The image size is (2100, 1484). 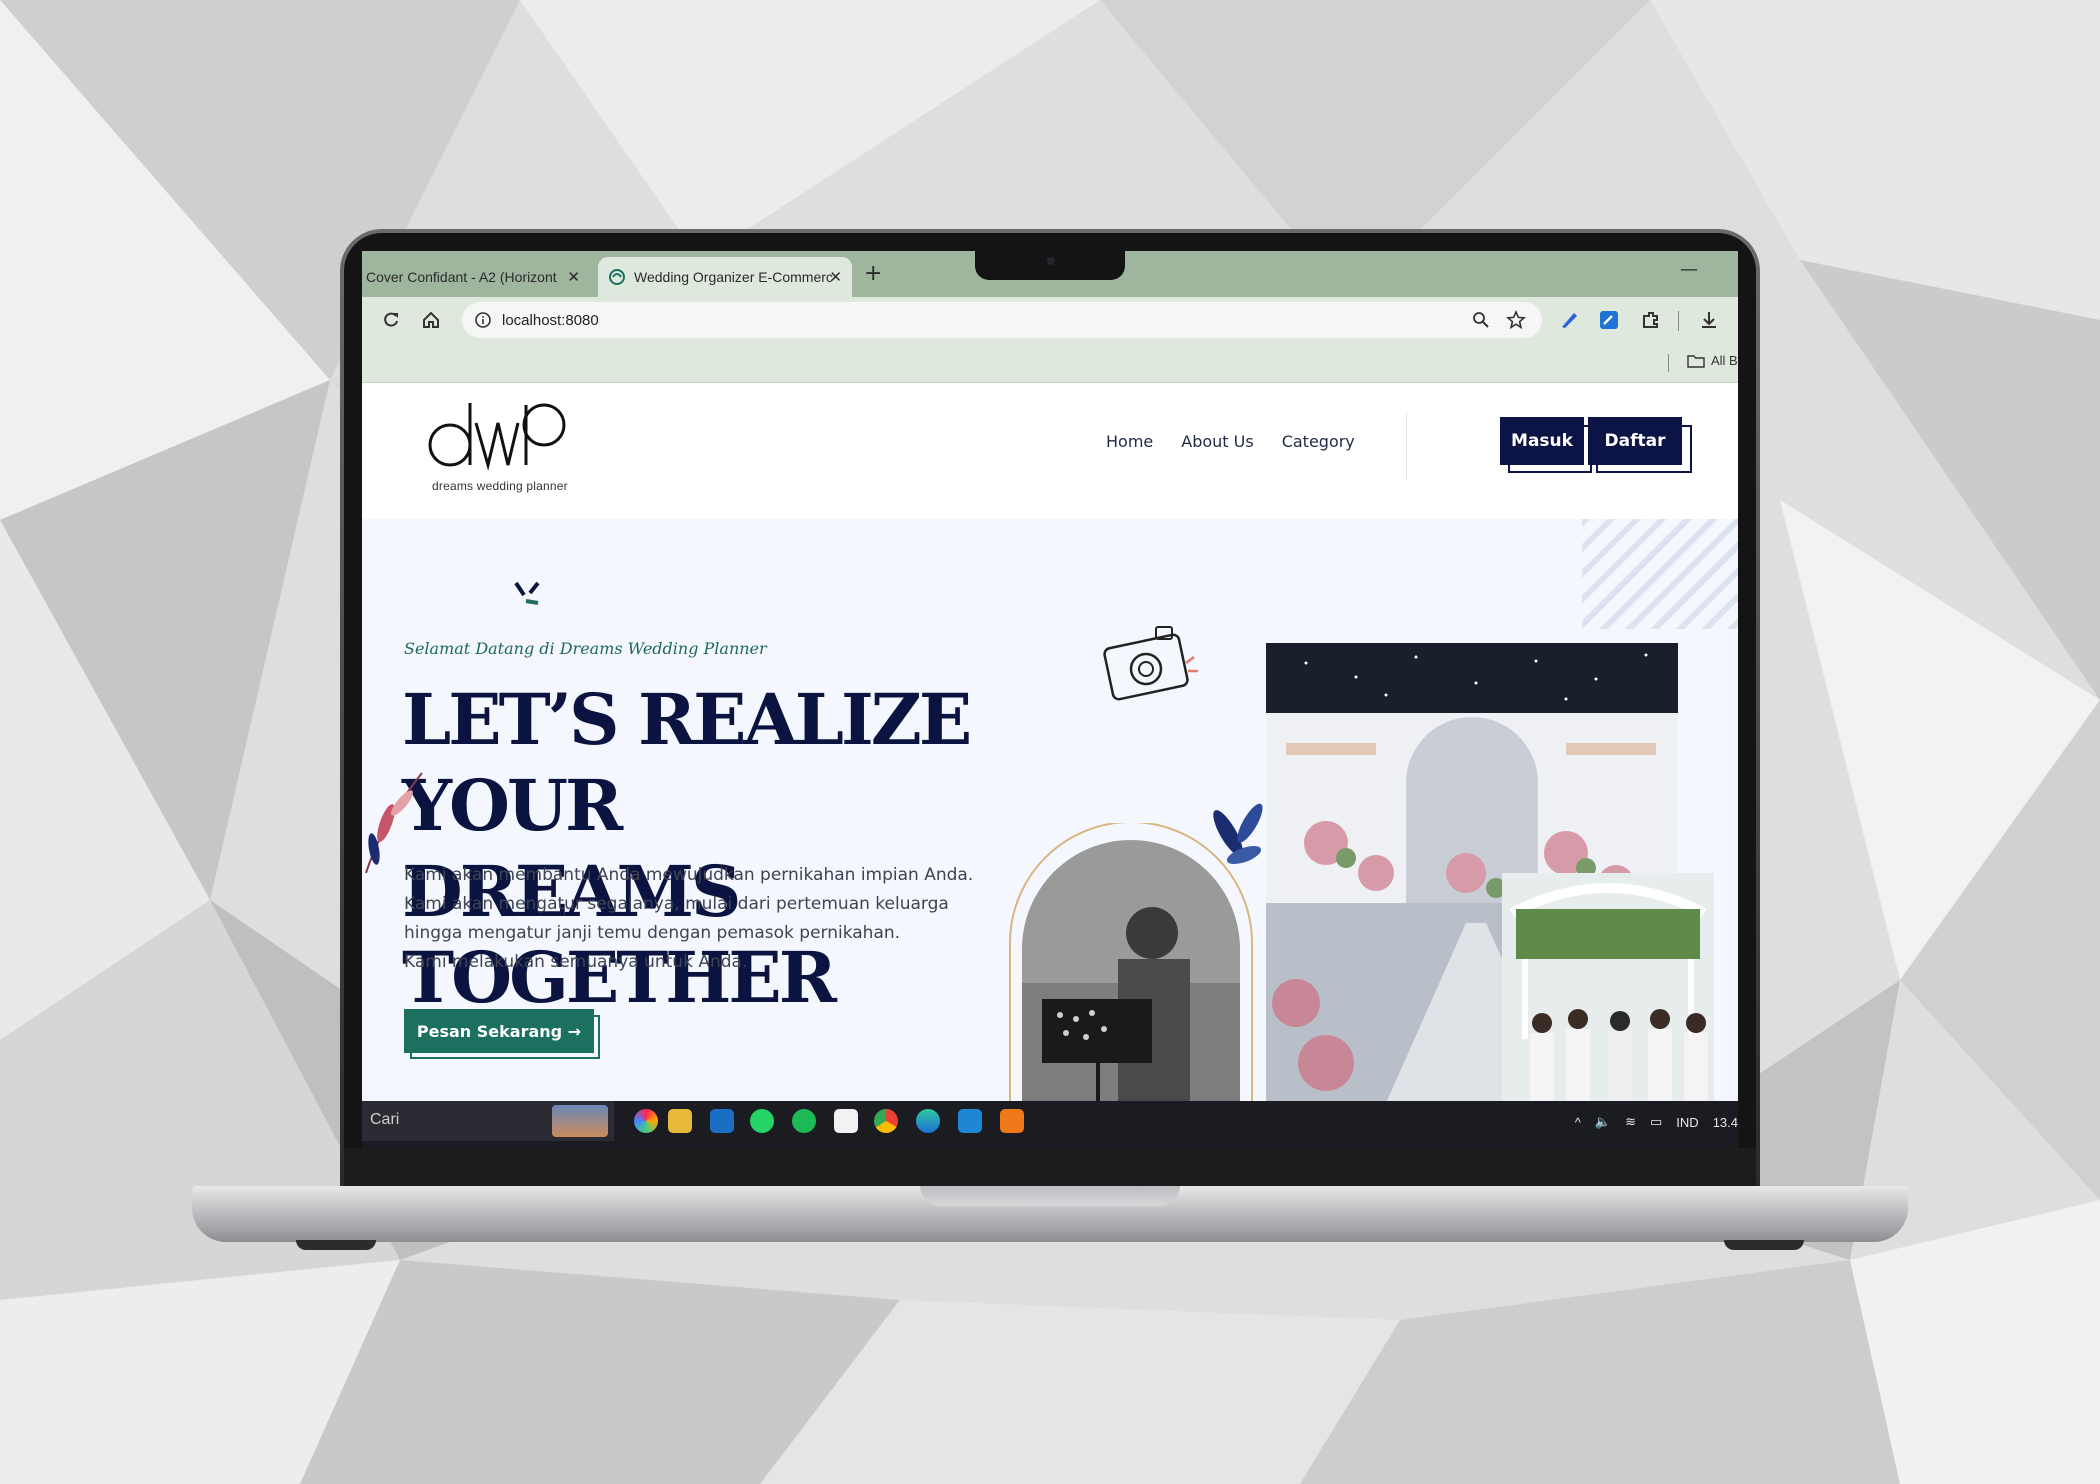 I want to click on bookmarks-bar: All B, so click(x=1050, y=363).